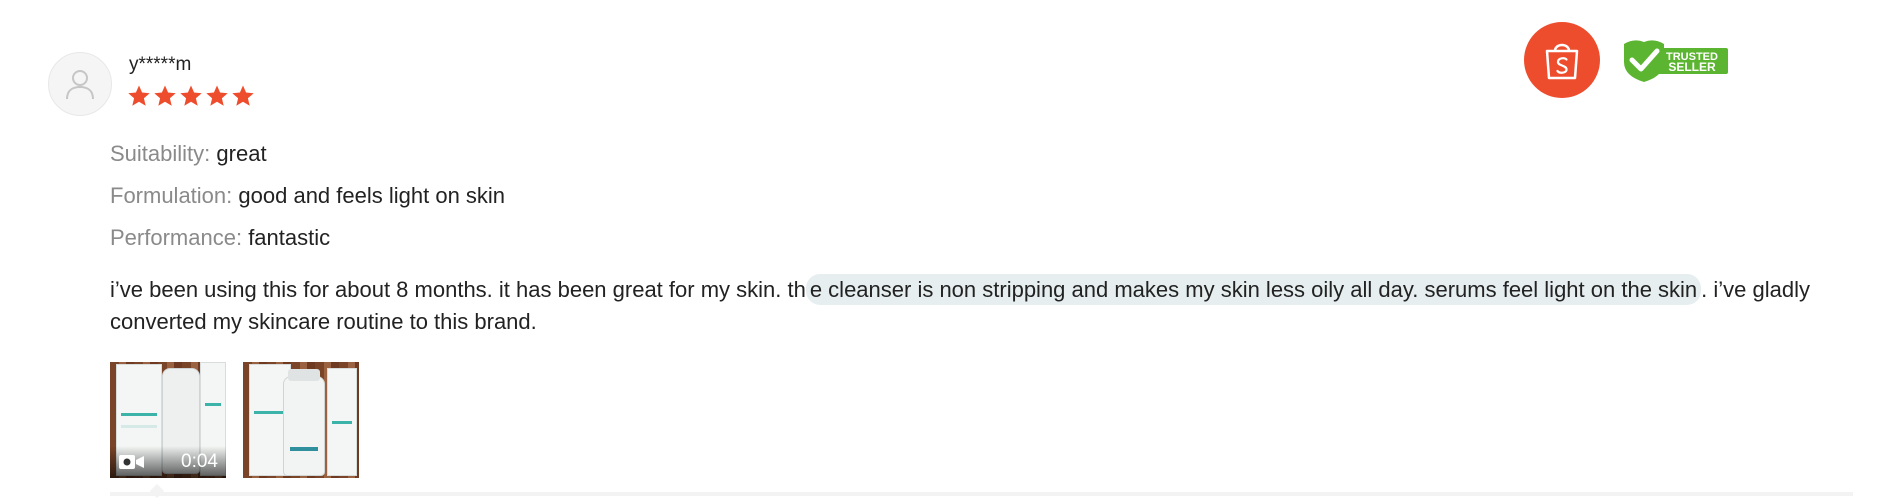 Image resolution: width=1883 pixels, height=498 pixels. I want to click on reviewer-username: y*****m, so click(160, 64).